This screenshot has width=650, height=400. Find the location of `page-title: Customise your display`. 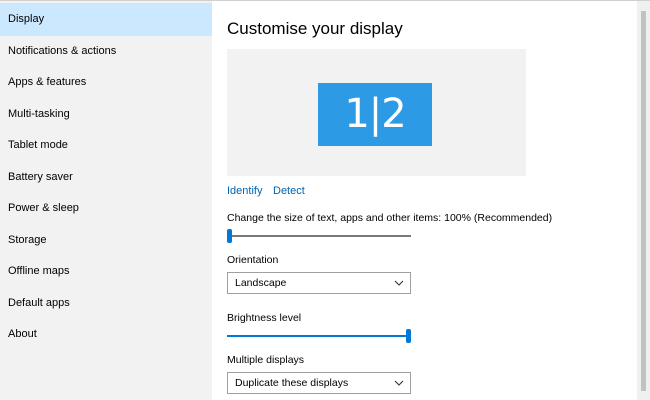

page-title: Customise your display is located at coordinates (315, 28).